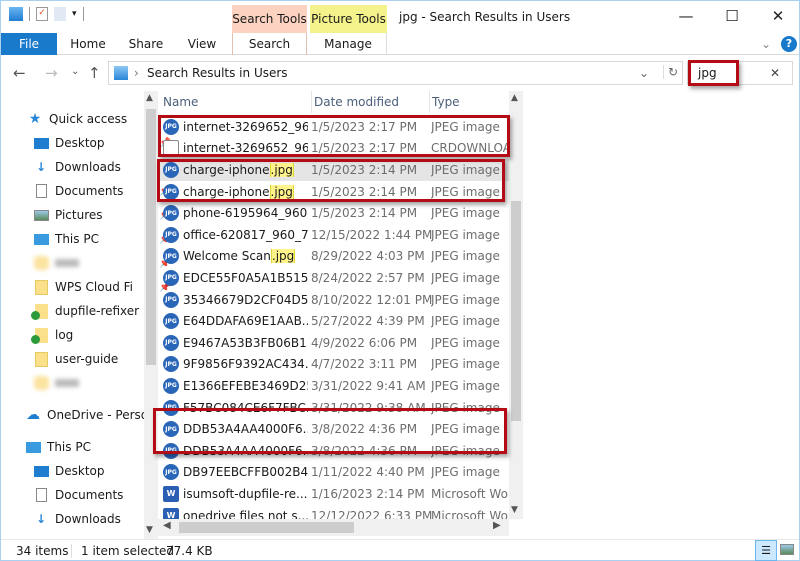  What do you see at coordinates (364, 213) in the screenshot?
I see `file-date: 1/5/2023 2:14 PM` at bounding box center [364, 213].